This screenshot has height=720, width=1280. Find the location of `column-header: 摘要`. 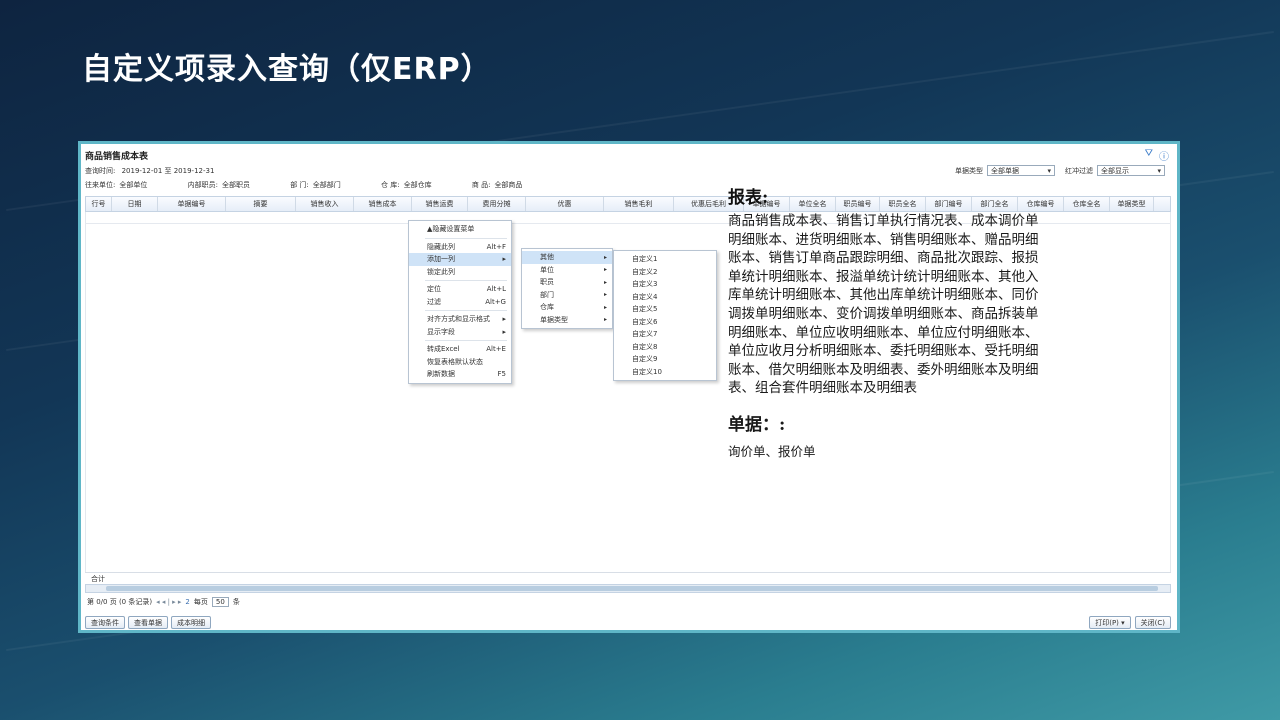

column-header: 摘要 is located at coordinates (261, 204).